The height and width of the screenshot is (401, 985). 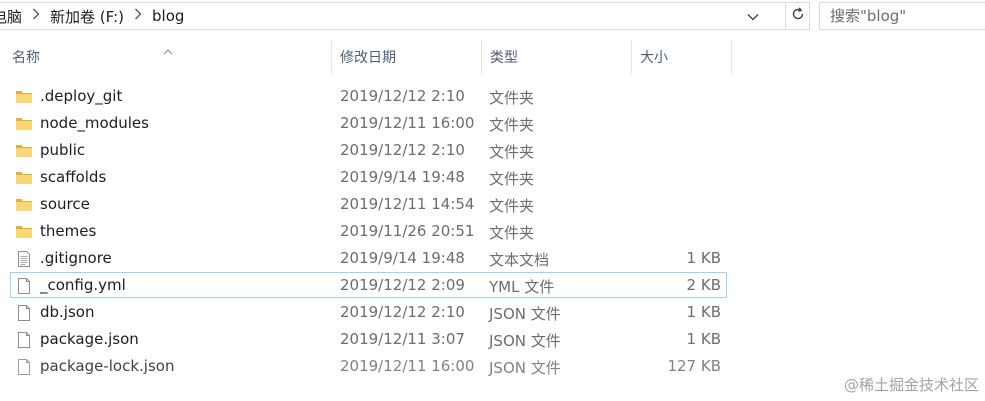 I want to click on file-name: themes, so click(x=68, y=231).